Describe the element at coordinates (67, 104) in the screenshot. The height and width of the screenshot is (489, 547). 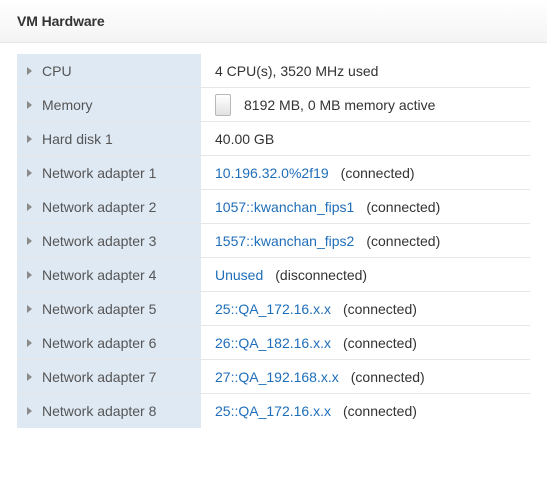
I see `row-label: Memory` at that location.